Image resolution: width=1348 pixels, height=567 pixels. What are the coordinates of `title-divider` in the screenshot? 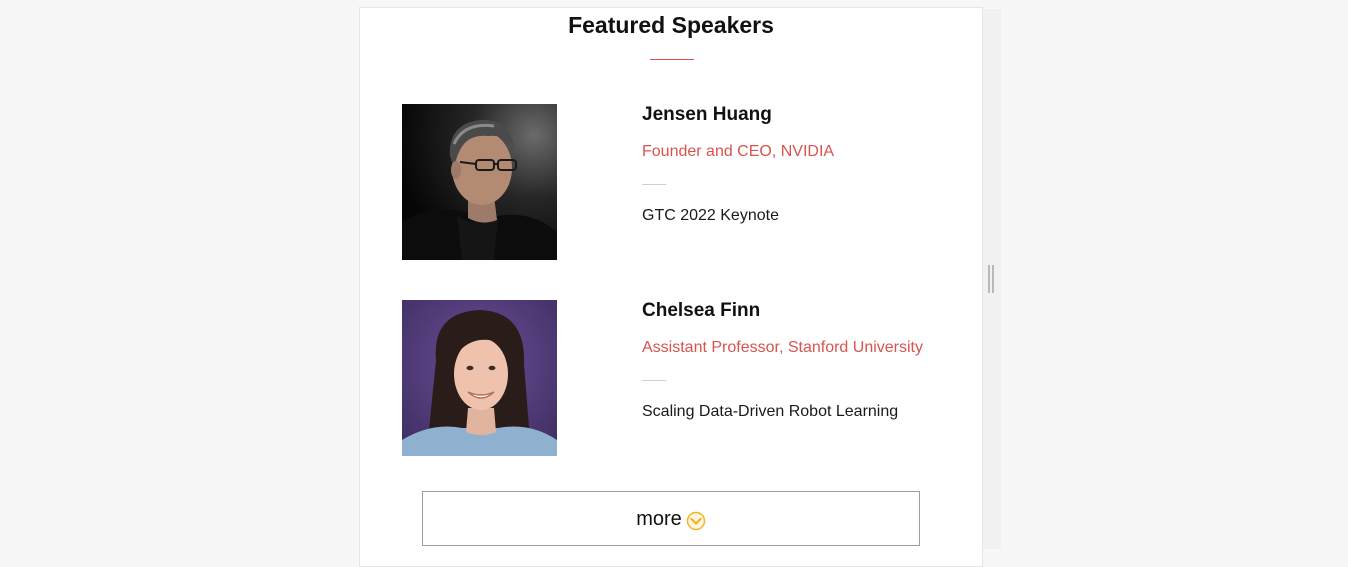 It's located at (672, 59).